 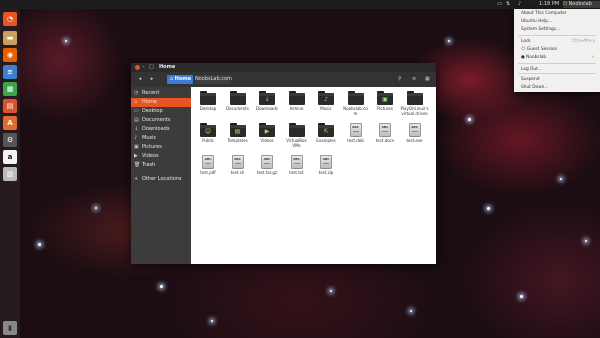 What do you see at coordinates (136, 138) in the screenshot?
I see `sidebar-item-icon: ♪` at bounding box center [136, 138].